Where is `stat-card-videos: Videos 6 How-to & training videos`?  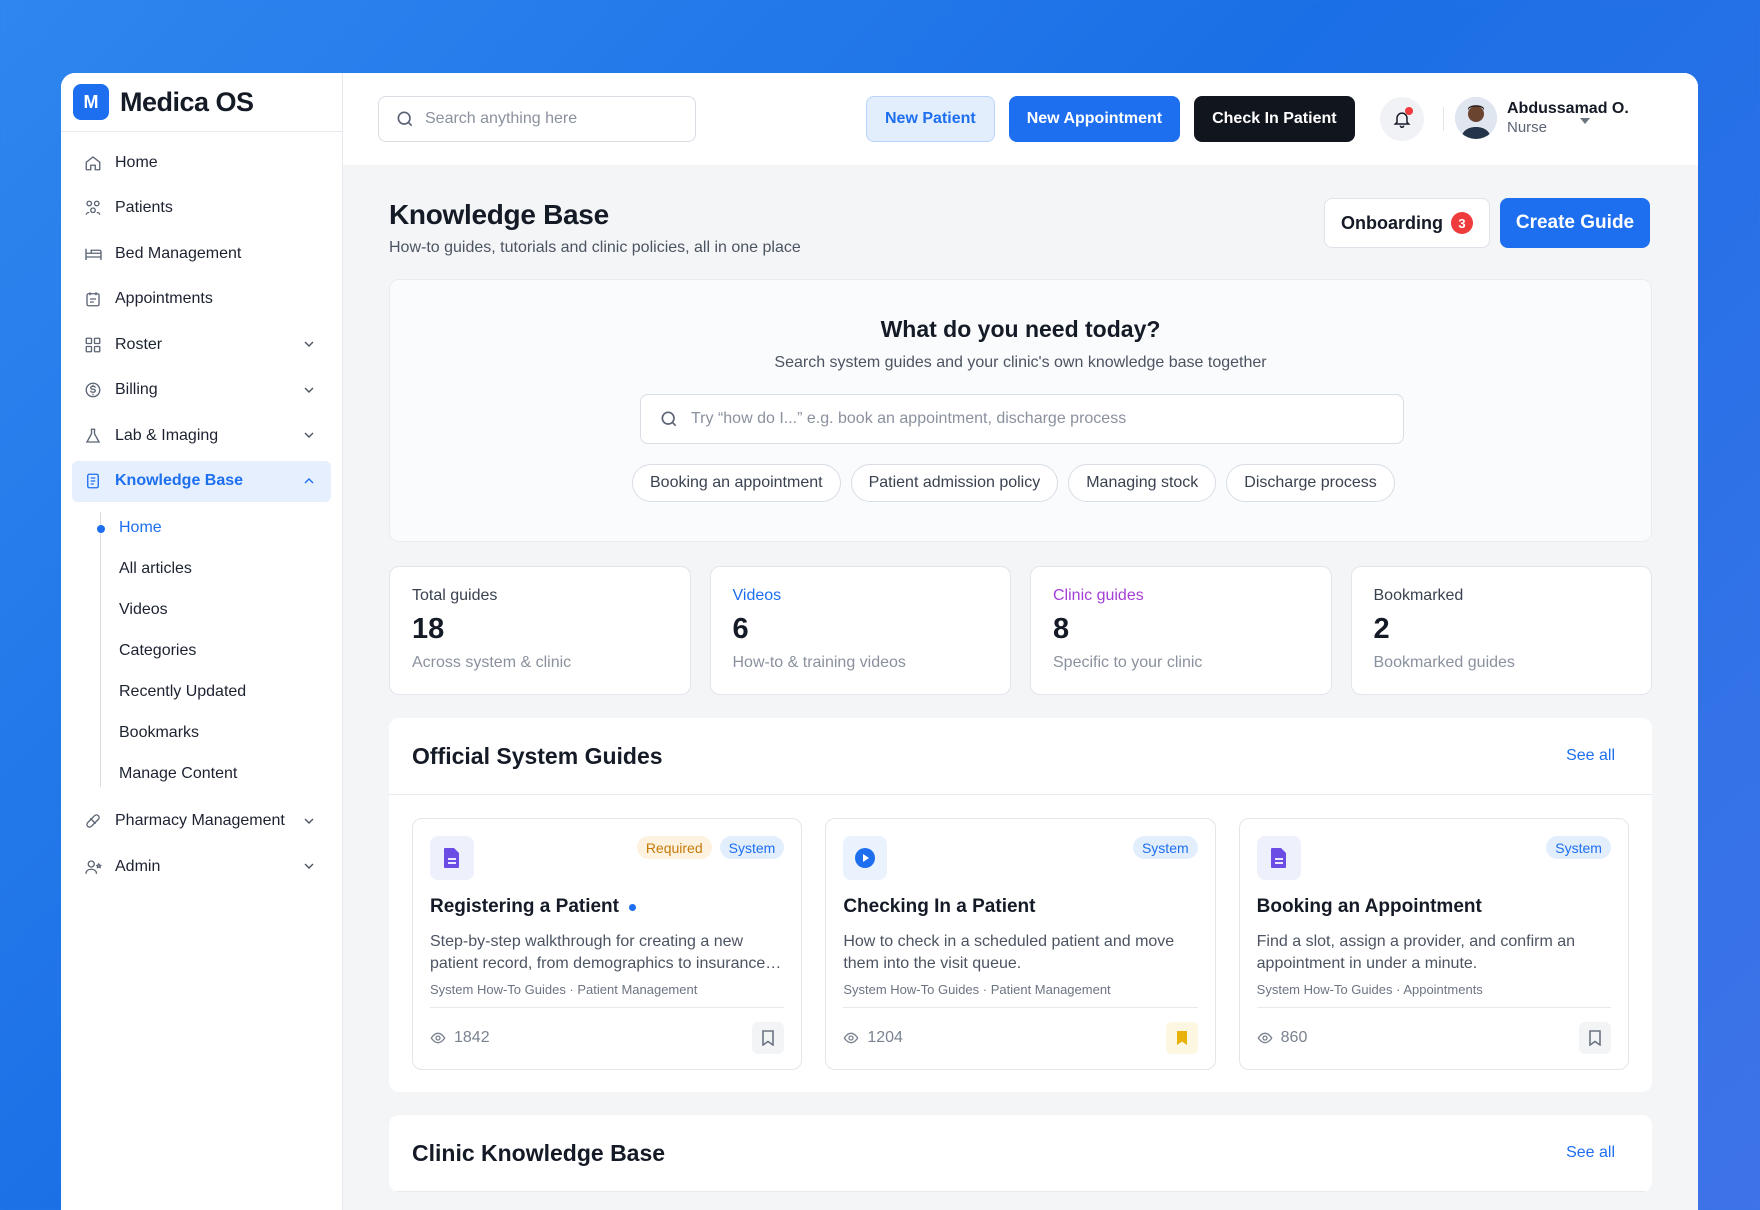
stat-card-videos: Videos 6 How-to & training videos is located at coordinates (860, 630).